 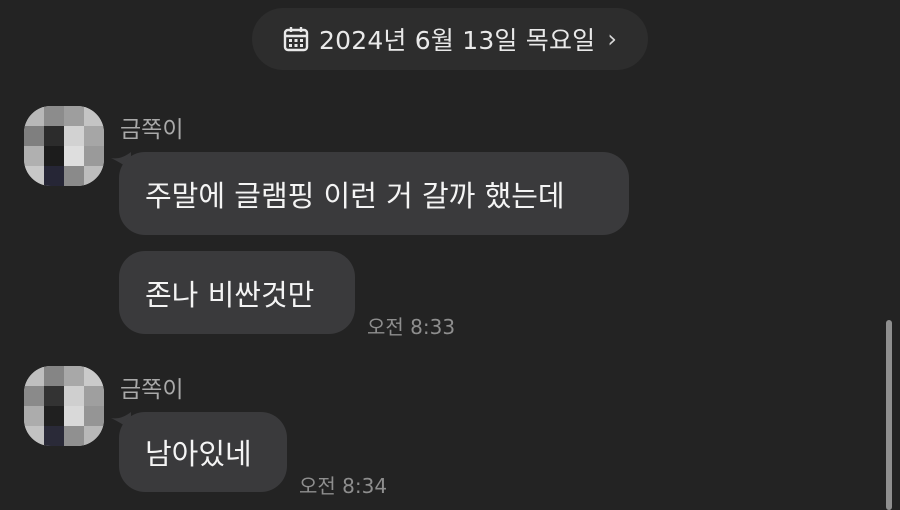 What do you see at coordinates (296, 39) in the screenshot?
I see `calendar-icon` at bounding box center [296, 39].